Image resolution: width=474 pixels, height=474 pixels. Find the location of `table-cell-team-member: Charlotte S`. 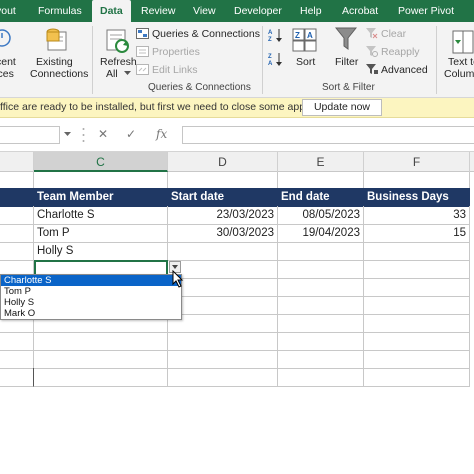

table-cell-team-member: Charlotte S is located at coordinates (101, 215).